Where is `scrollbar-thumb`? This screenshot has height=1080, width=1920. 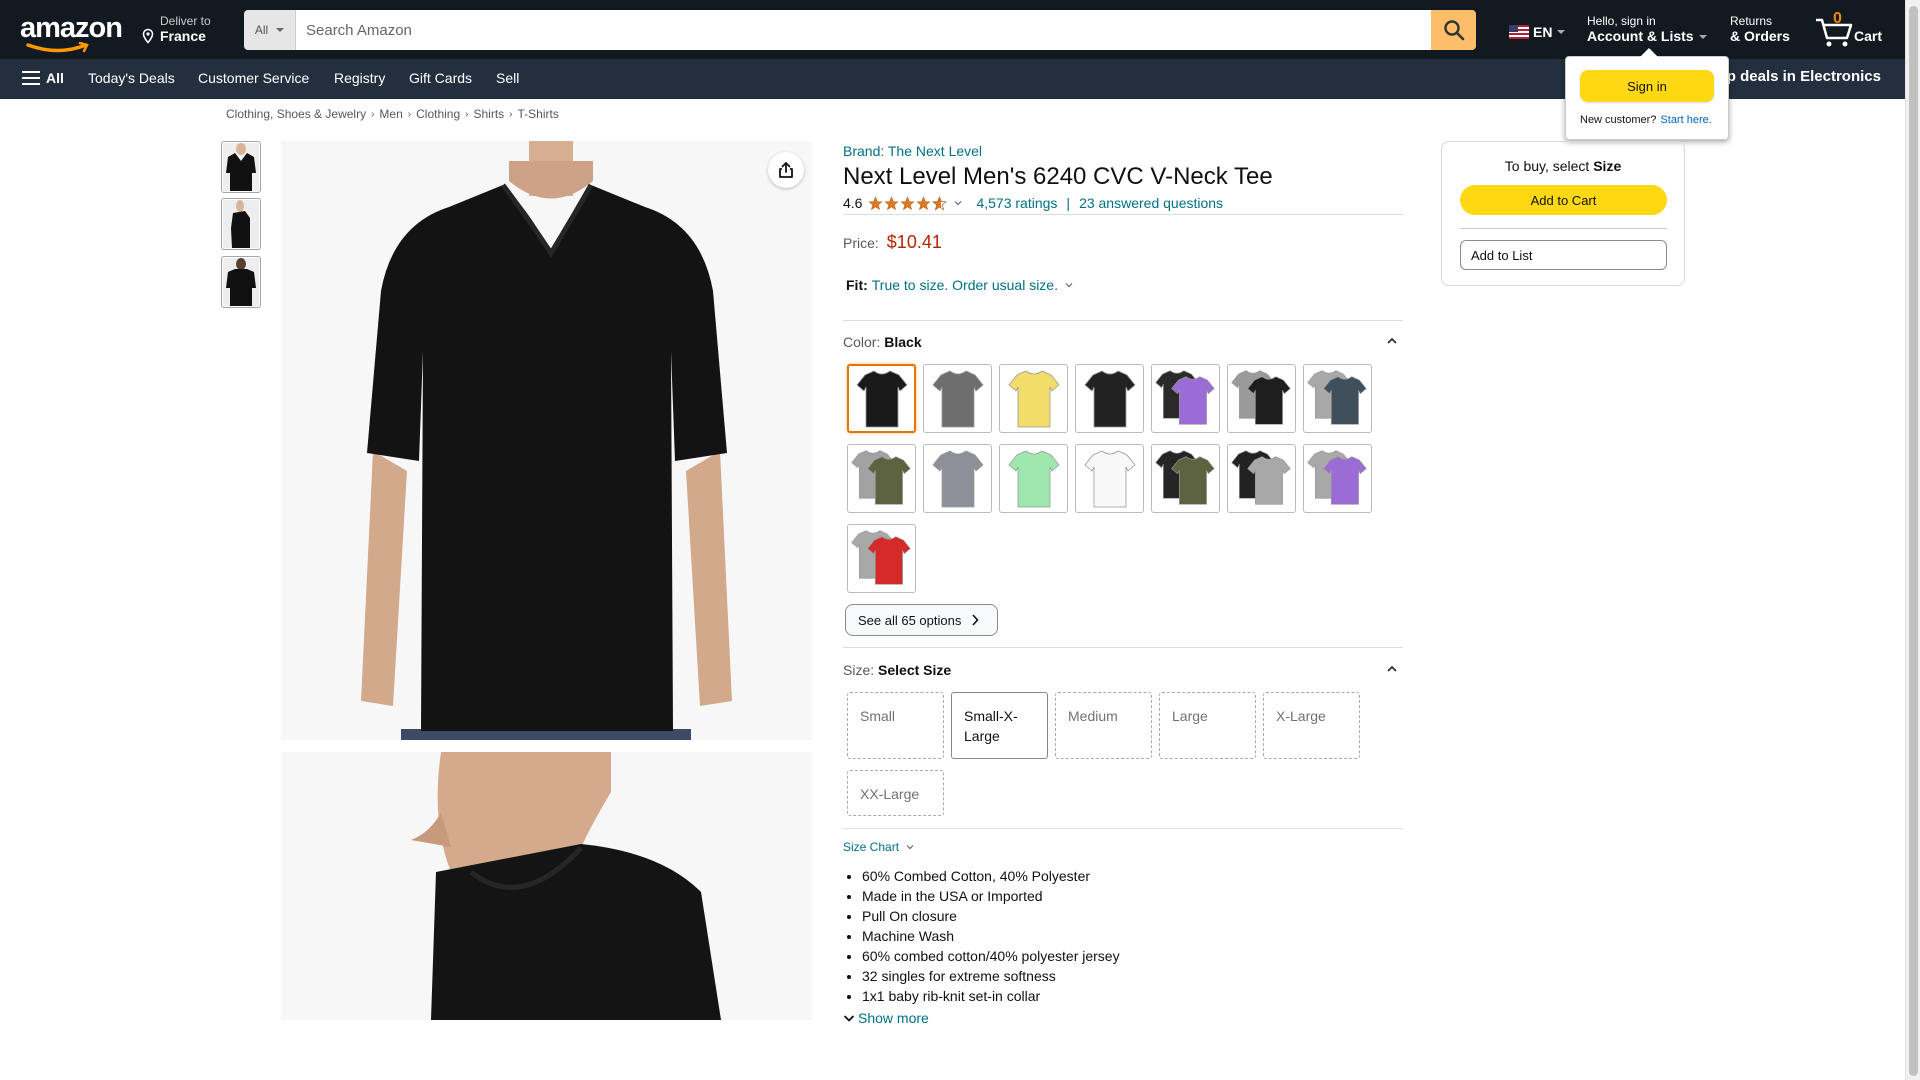 scrollbar-thumb is located at coordinates (1913, 541).